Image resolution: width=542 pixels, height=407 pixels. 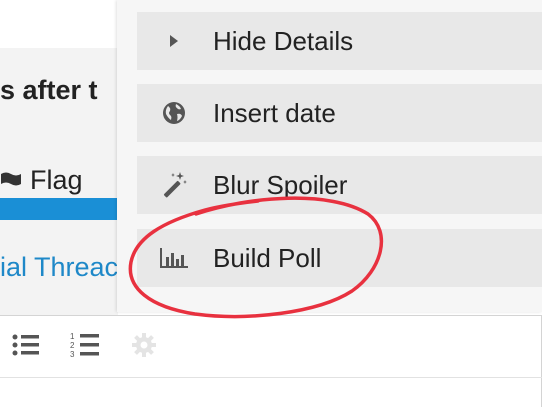 I want to click on post-header-box, so click(x=59, y=24).